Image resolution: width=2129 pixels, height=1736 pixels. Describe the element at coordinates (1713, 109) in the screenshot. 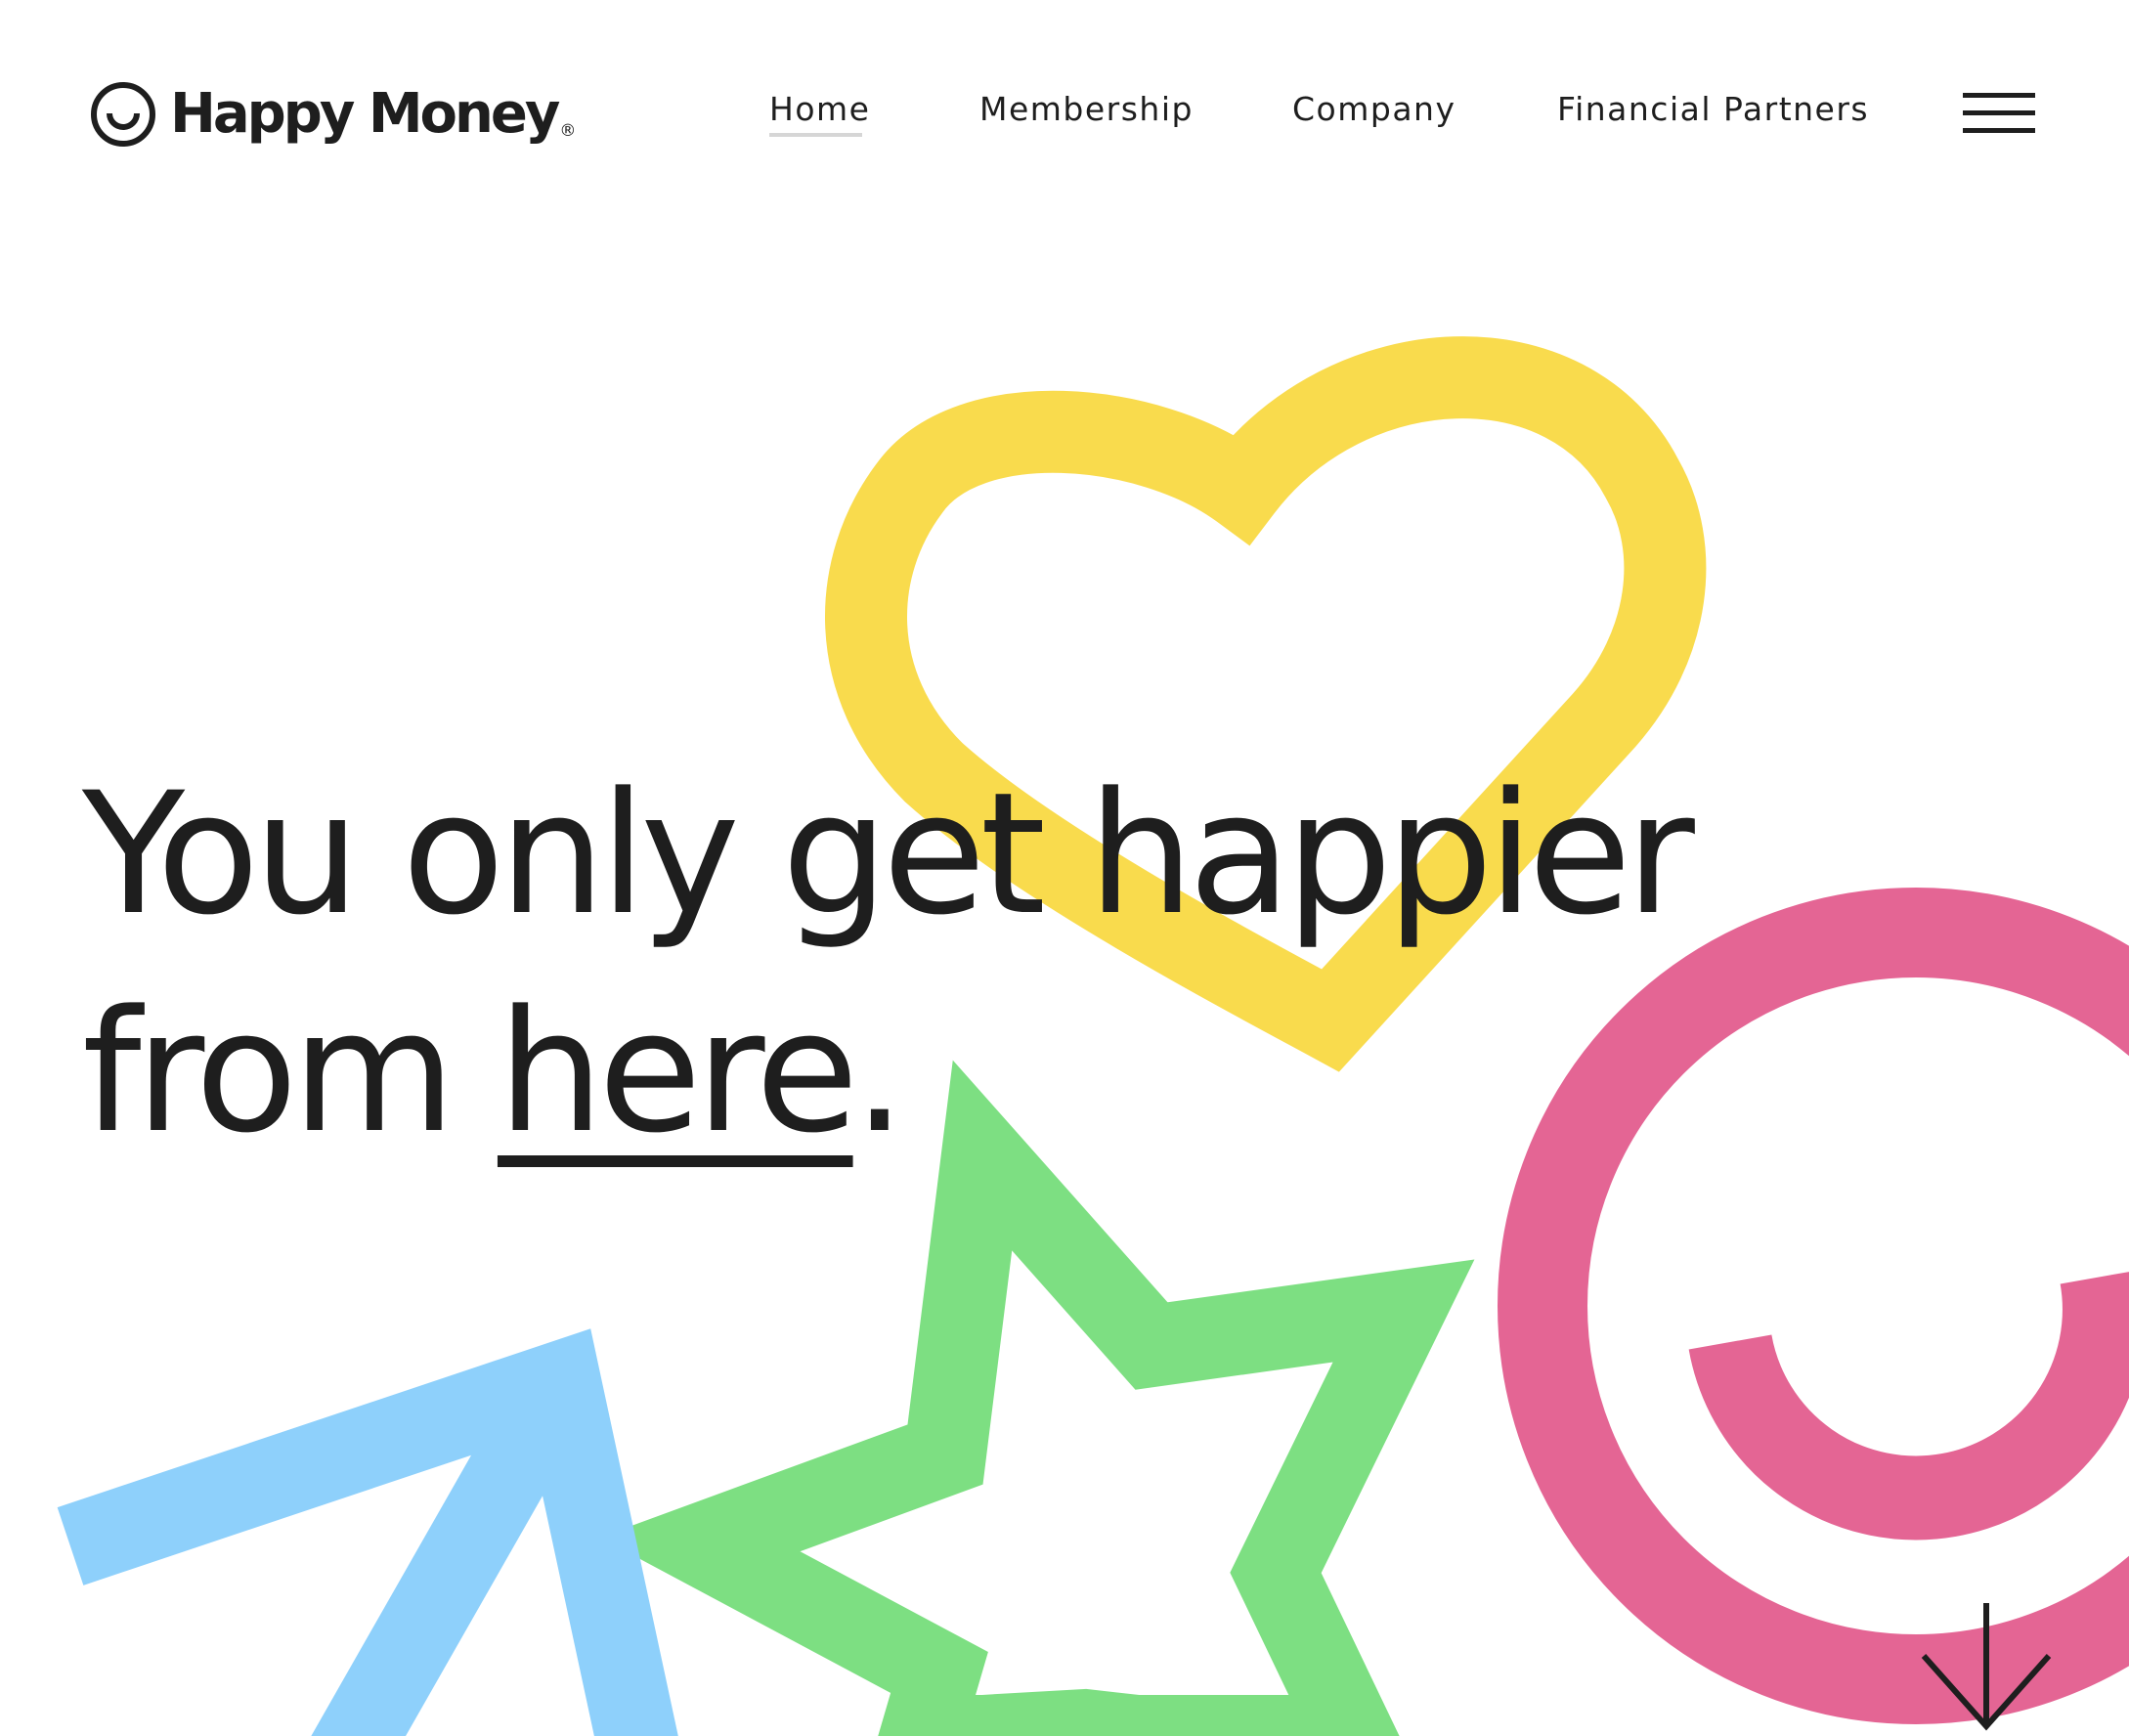

I see `nav-link-financial-partners: Financial Partners` at that location.